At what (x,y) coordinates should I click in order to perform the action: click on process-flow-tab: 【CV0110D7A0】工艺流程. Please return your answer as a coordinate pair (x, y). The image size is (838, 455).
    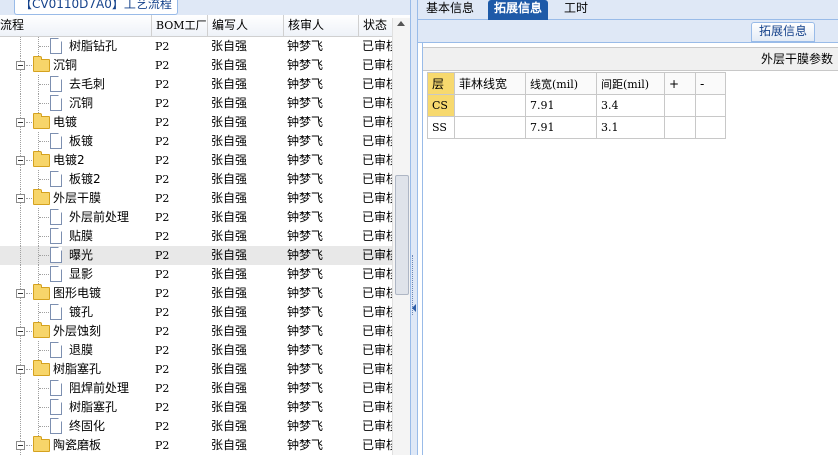
    Looking at the image, I should click on (96, 7).